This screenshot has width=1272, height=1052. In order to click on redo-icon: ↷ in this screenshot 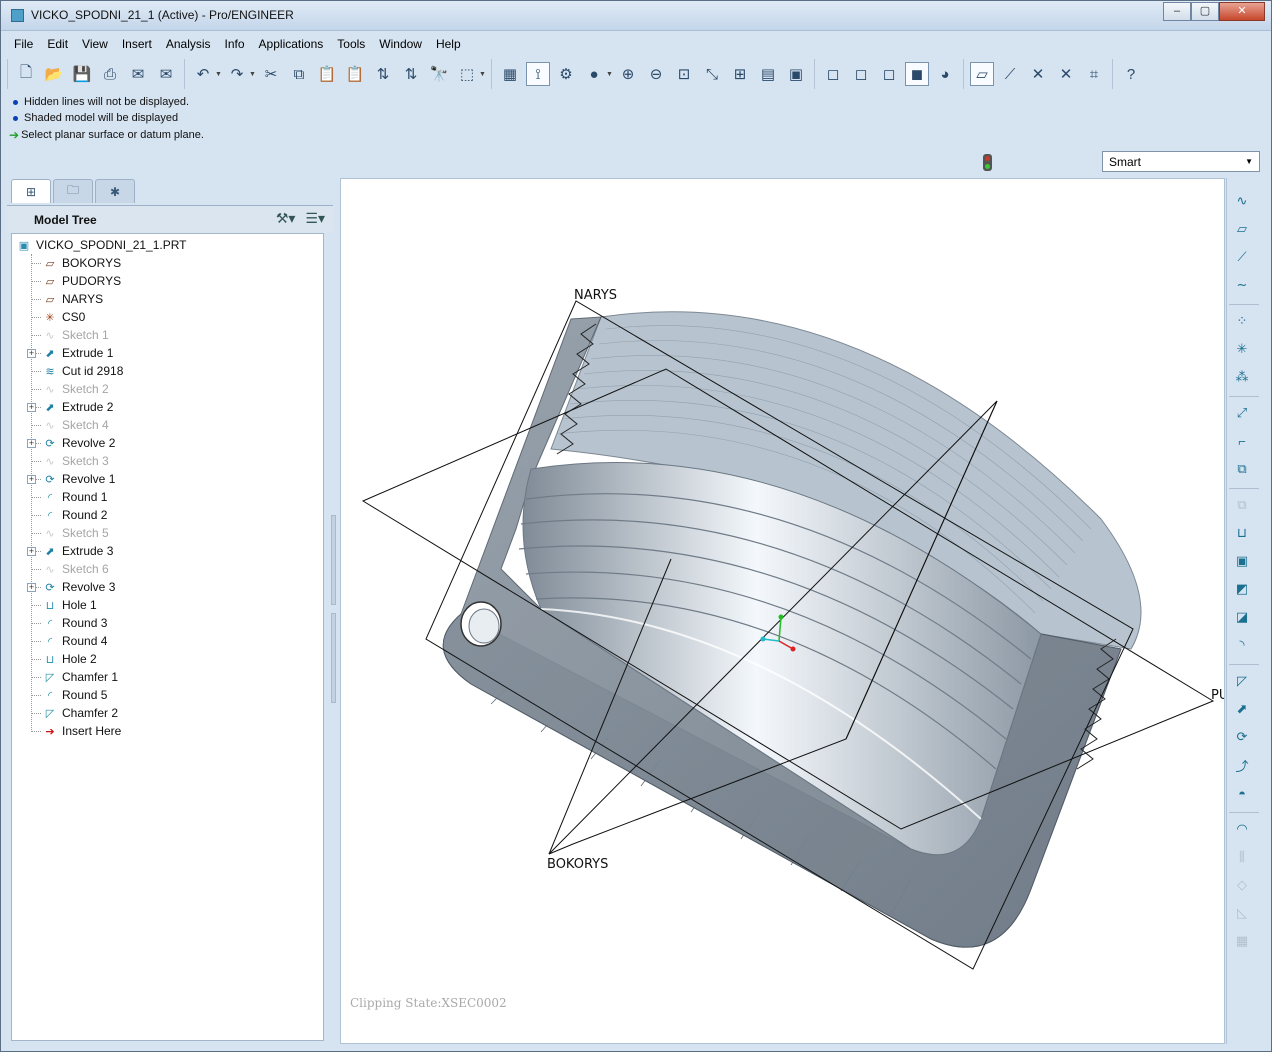, I will do `click(237, 74)`.